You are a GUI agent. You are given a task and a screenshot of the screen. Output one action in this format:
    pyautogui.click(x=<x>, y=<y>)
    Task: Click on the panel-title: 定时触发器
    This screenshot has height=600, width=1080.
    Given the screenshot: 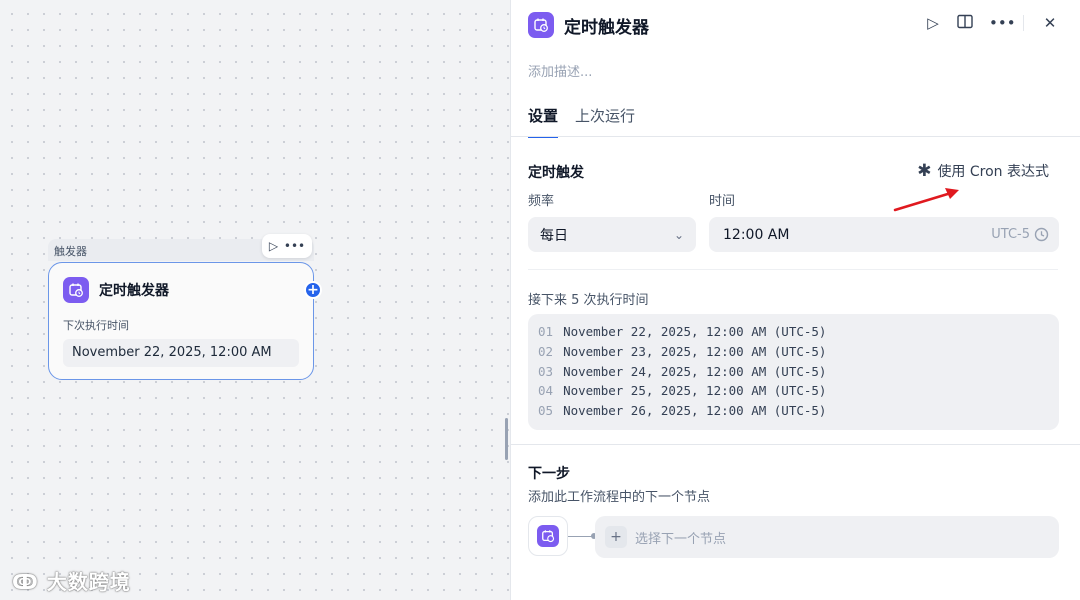 What is the action you would take?
    pyautogui.click(x=606, y=25)
    